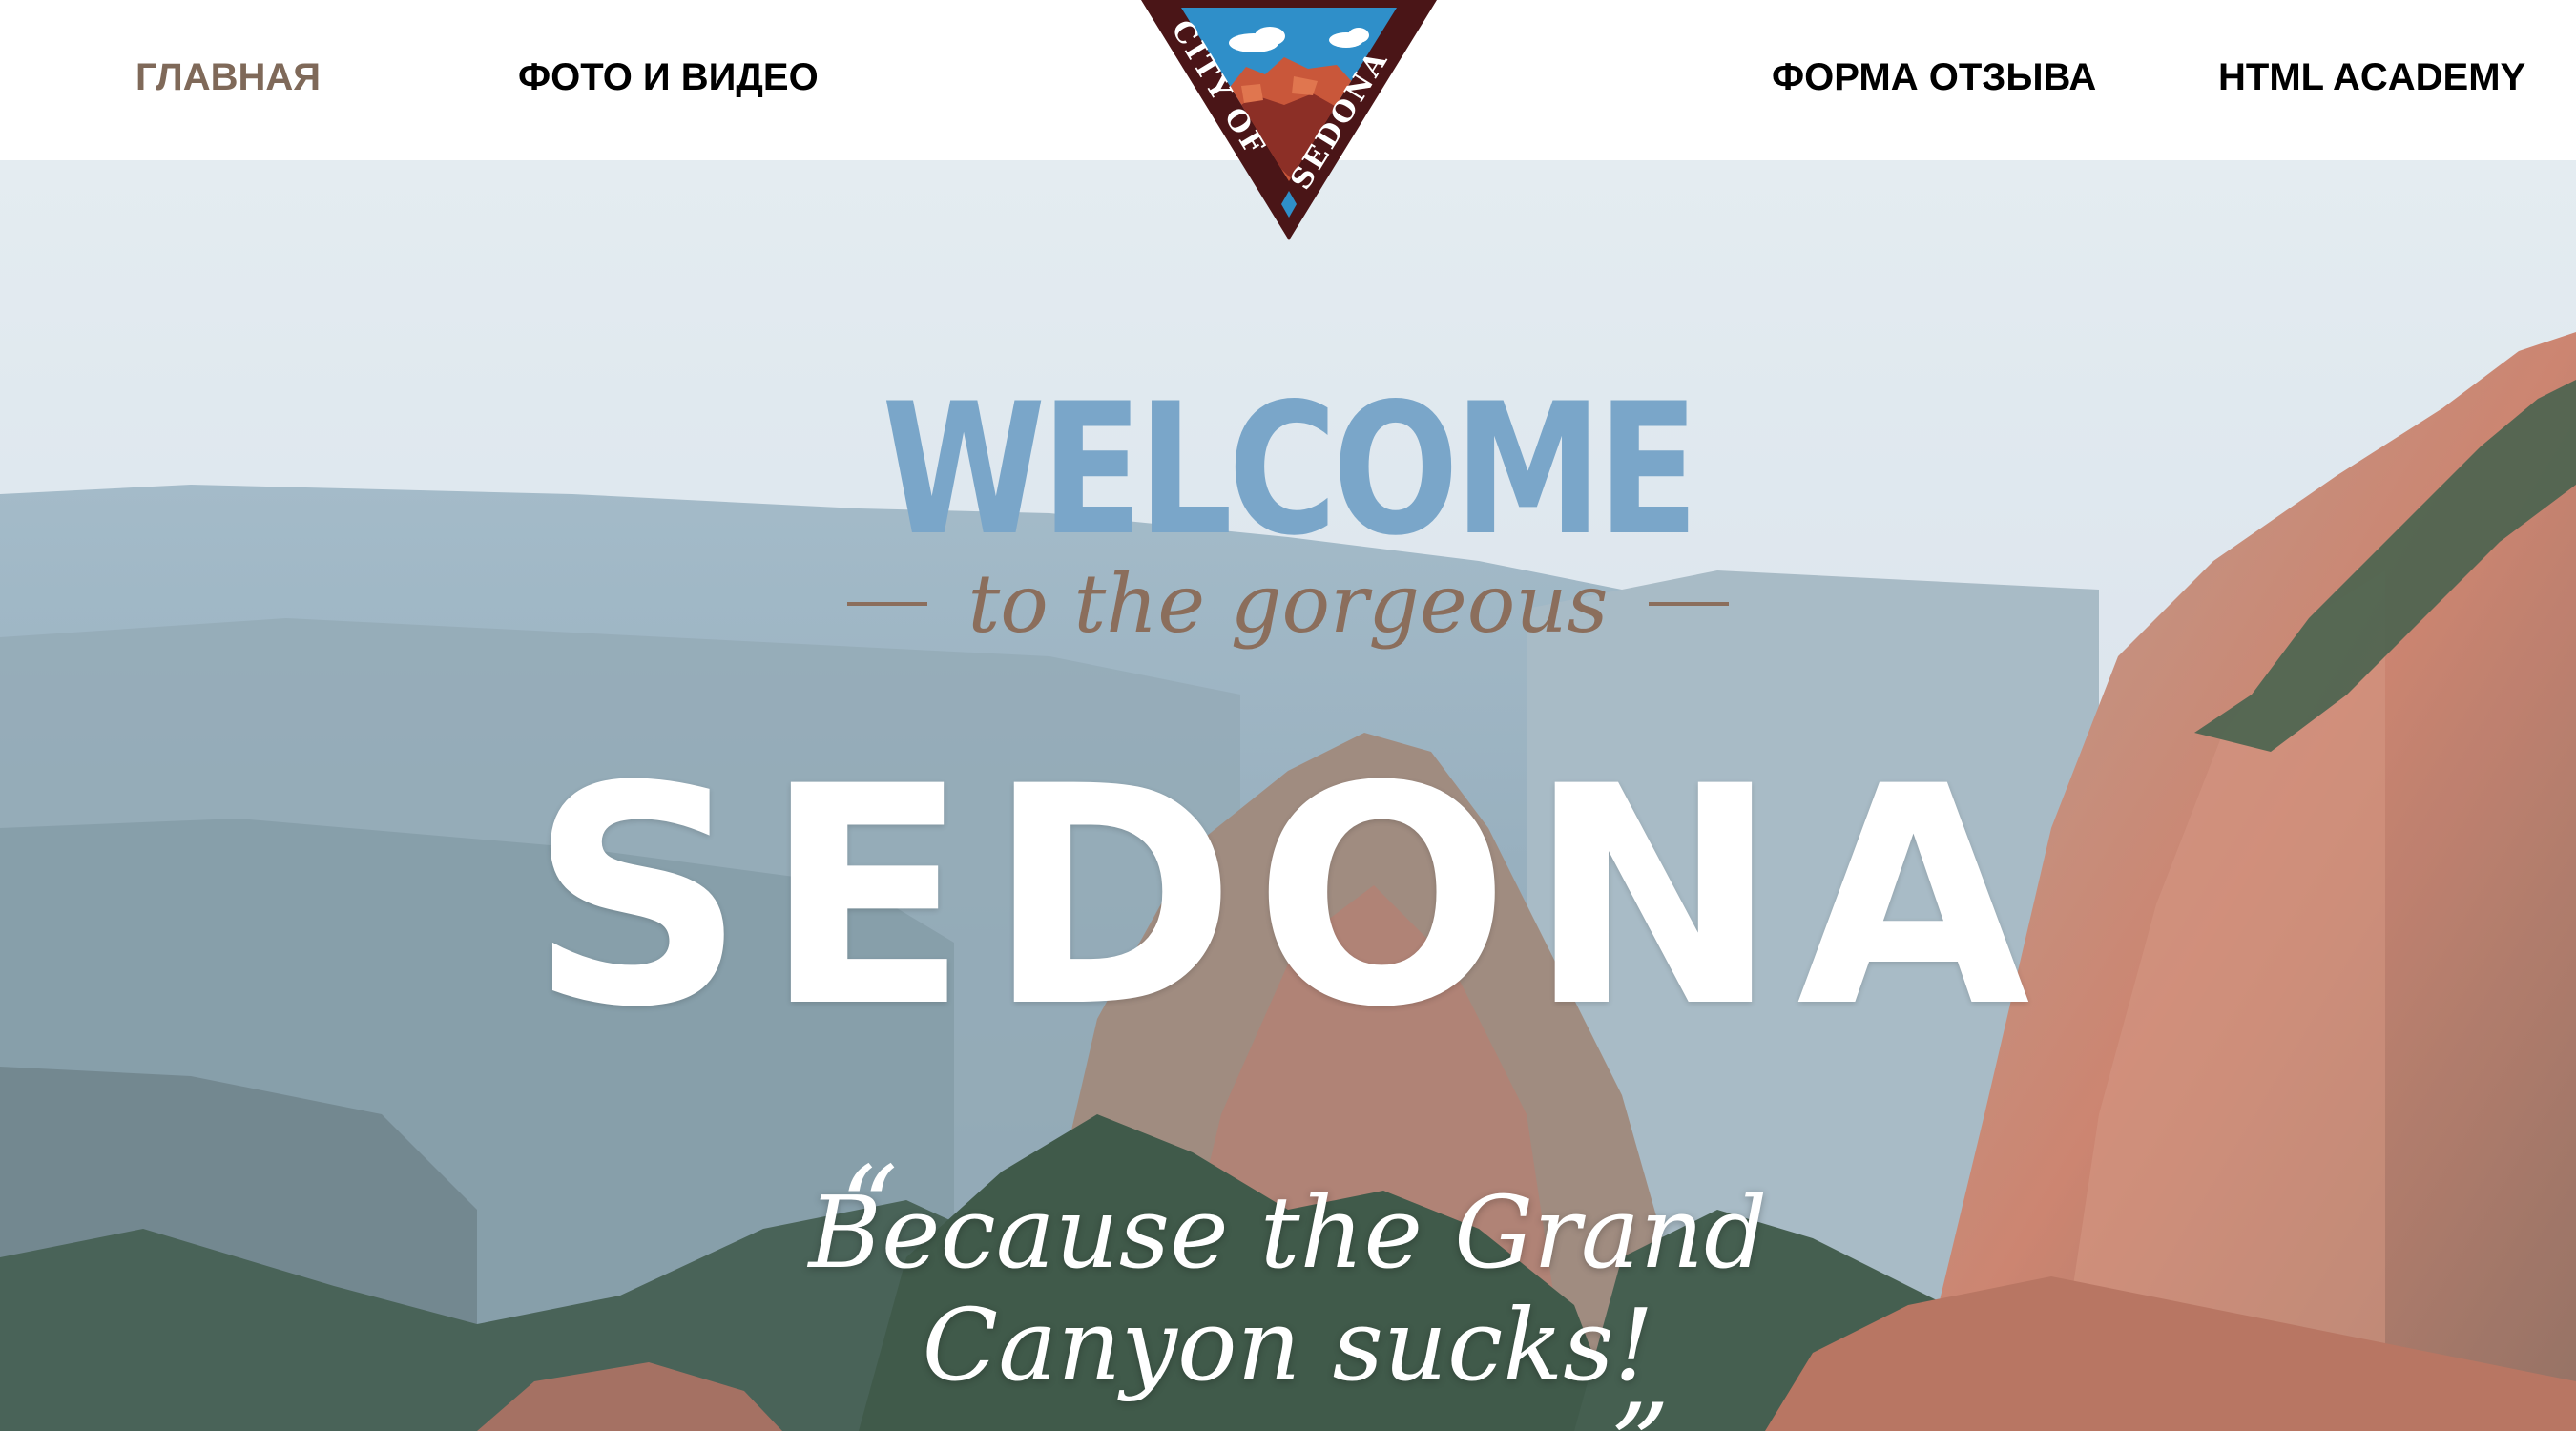 The width and height of the screenshot is (2576, 1431). Describe the element at coordinates (1288, 1232) in the screenshot. I see `hero-quote-line-1: Because the Grand` at that location.